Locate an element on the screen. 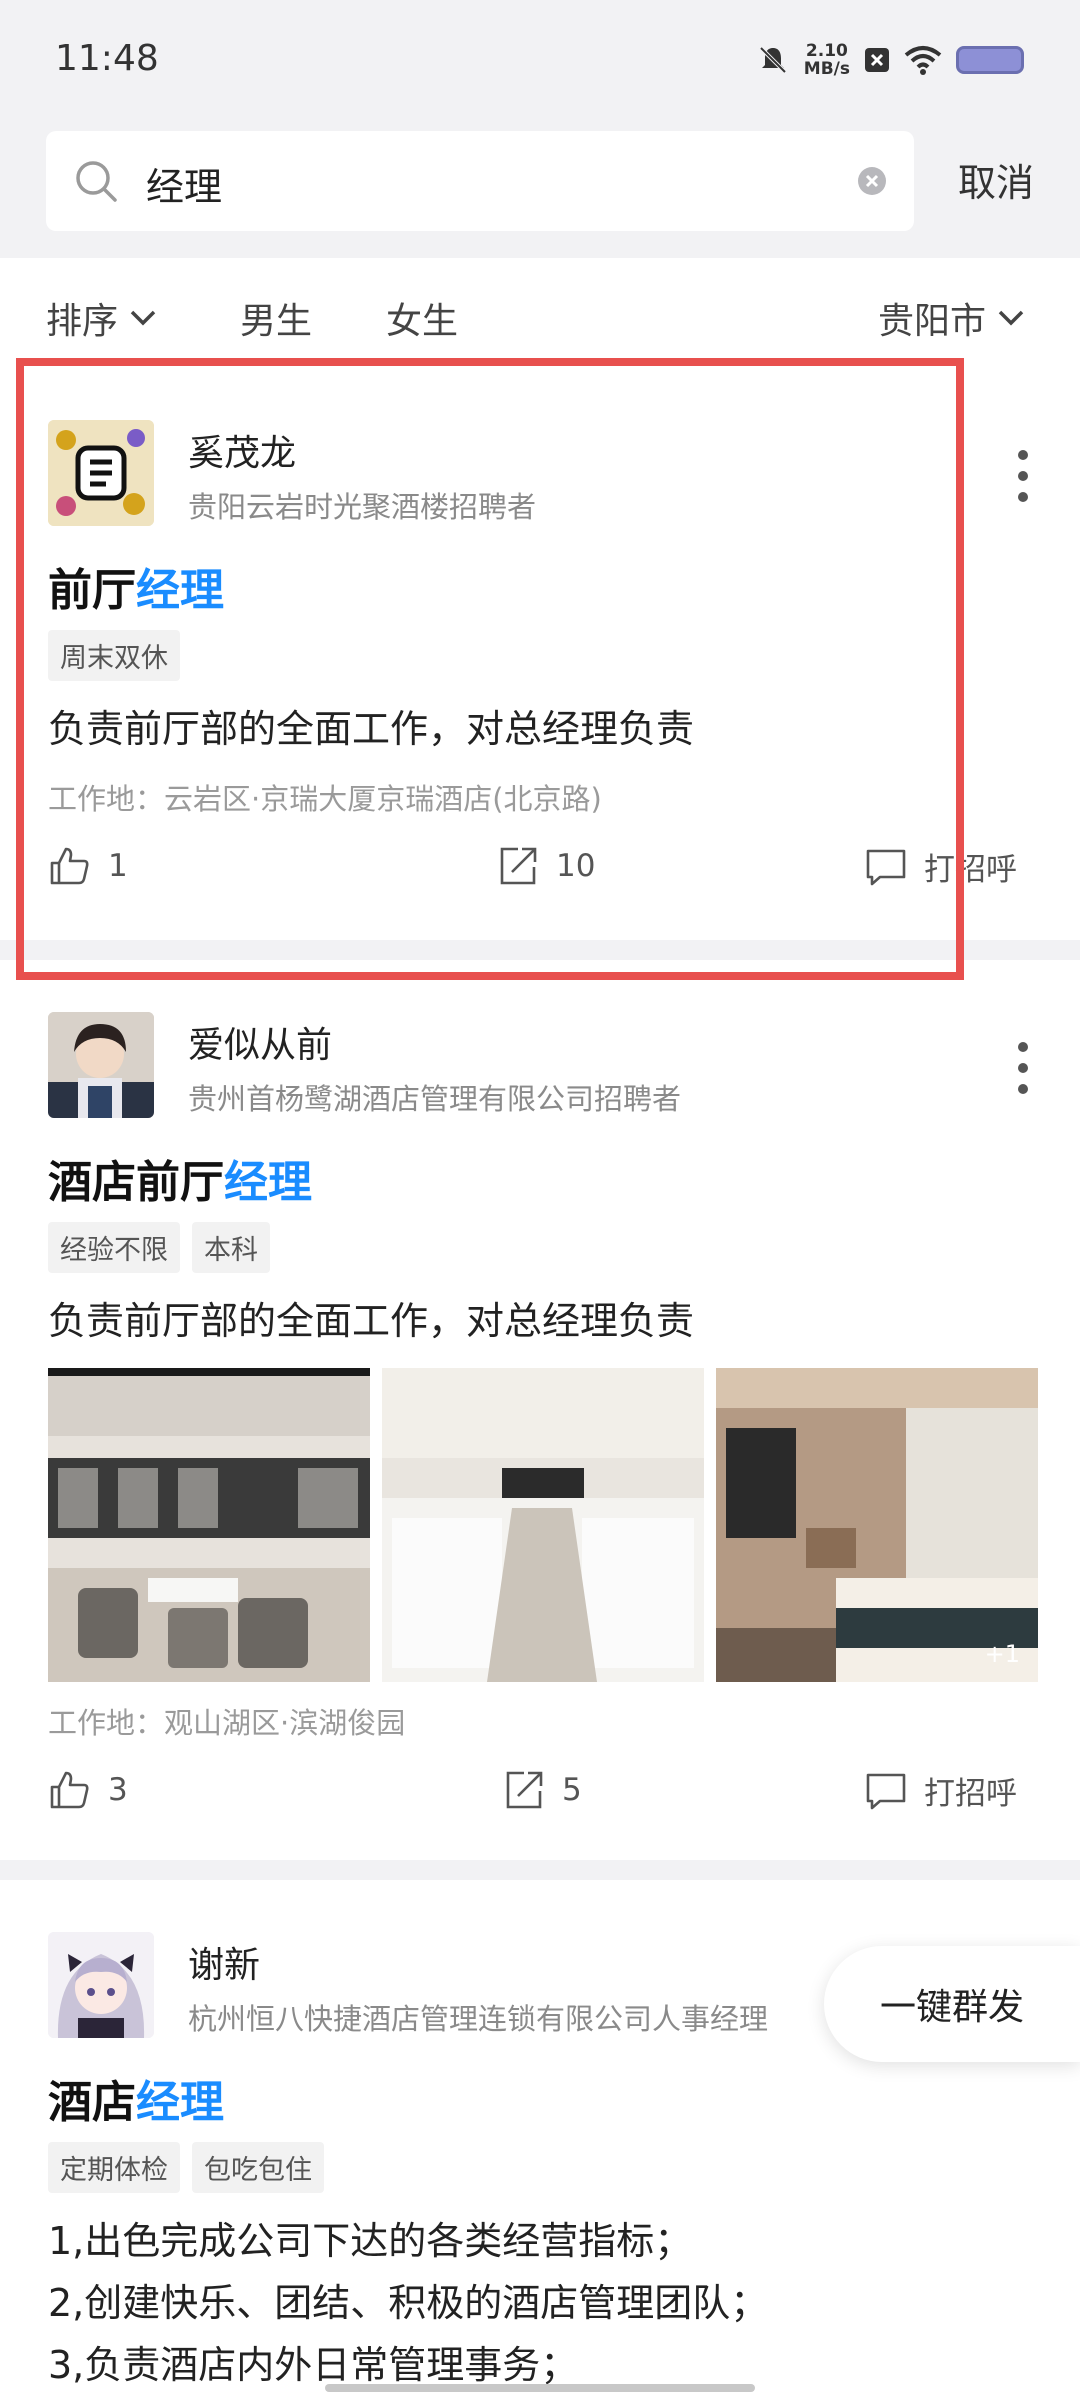  photo-restaurant is located at coordinates (209, 1525).